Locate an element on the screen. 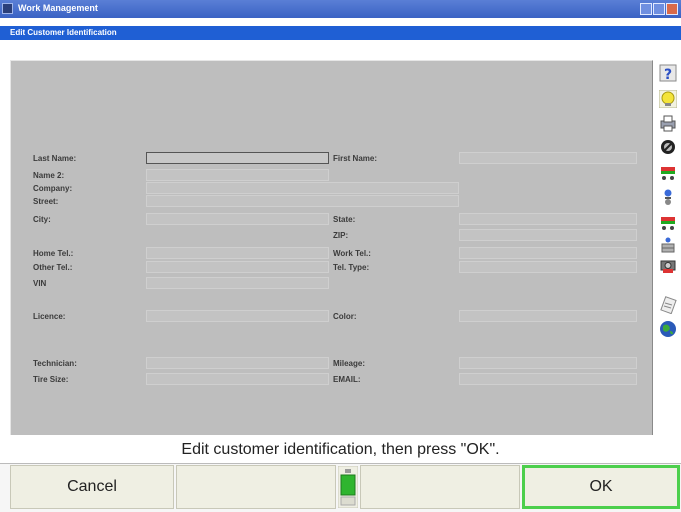  help-icon: ? is located at coordinates (668, 73).